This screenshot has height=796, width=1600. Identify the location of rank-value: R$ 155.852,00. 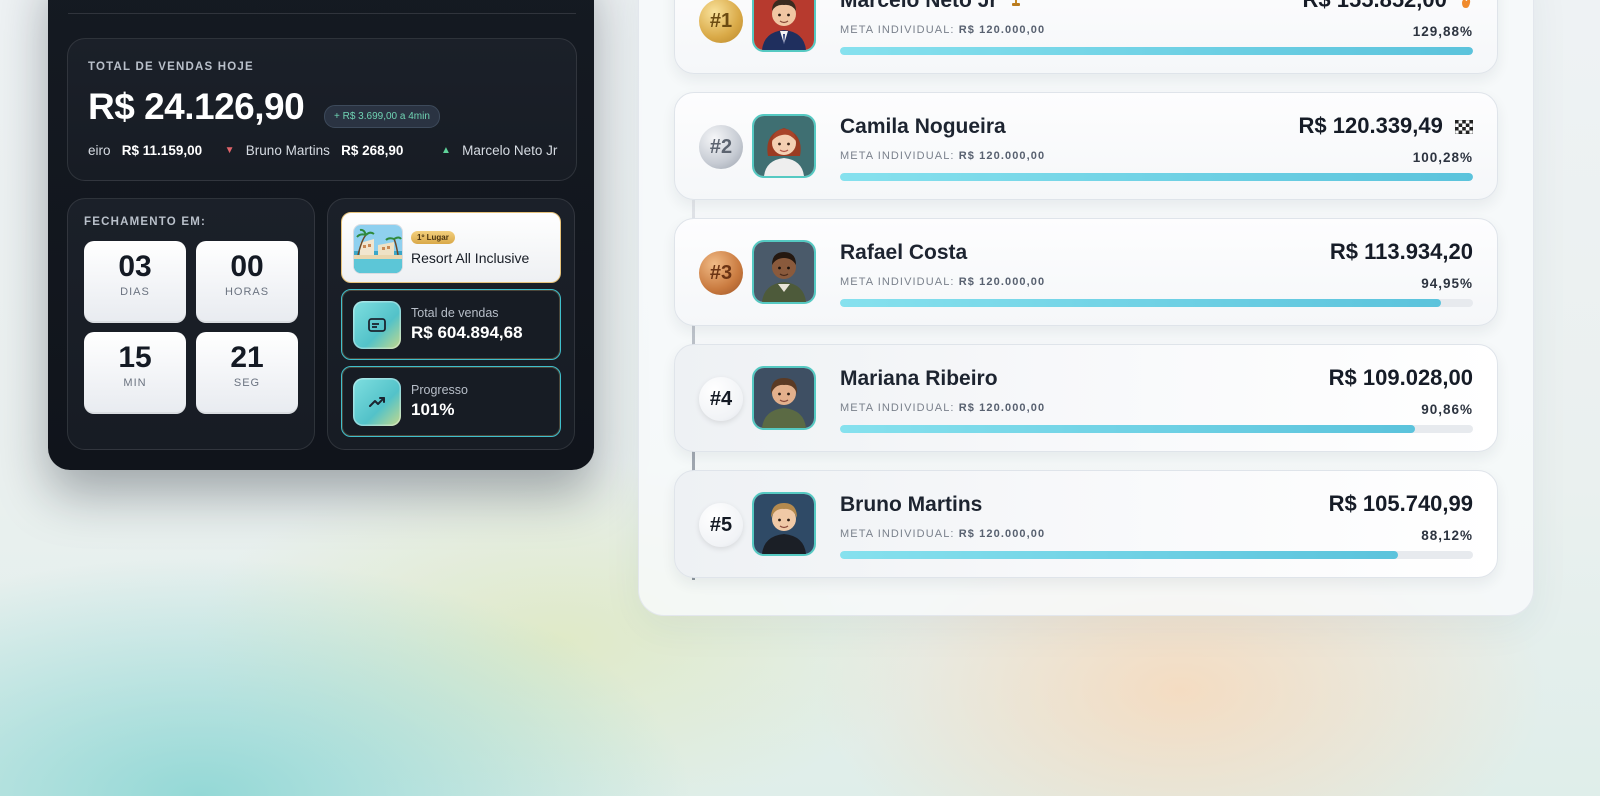
(1388, 6).